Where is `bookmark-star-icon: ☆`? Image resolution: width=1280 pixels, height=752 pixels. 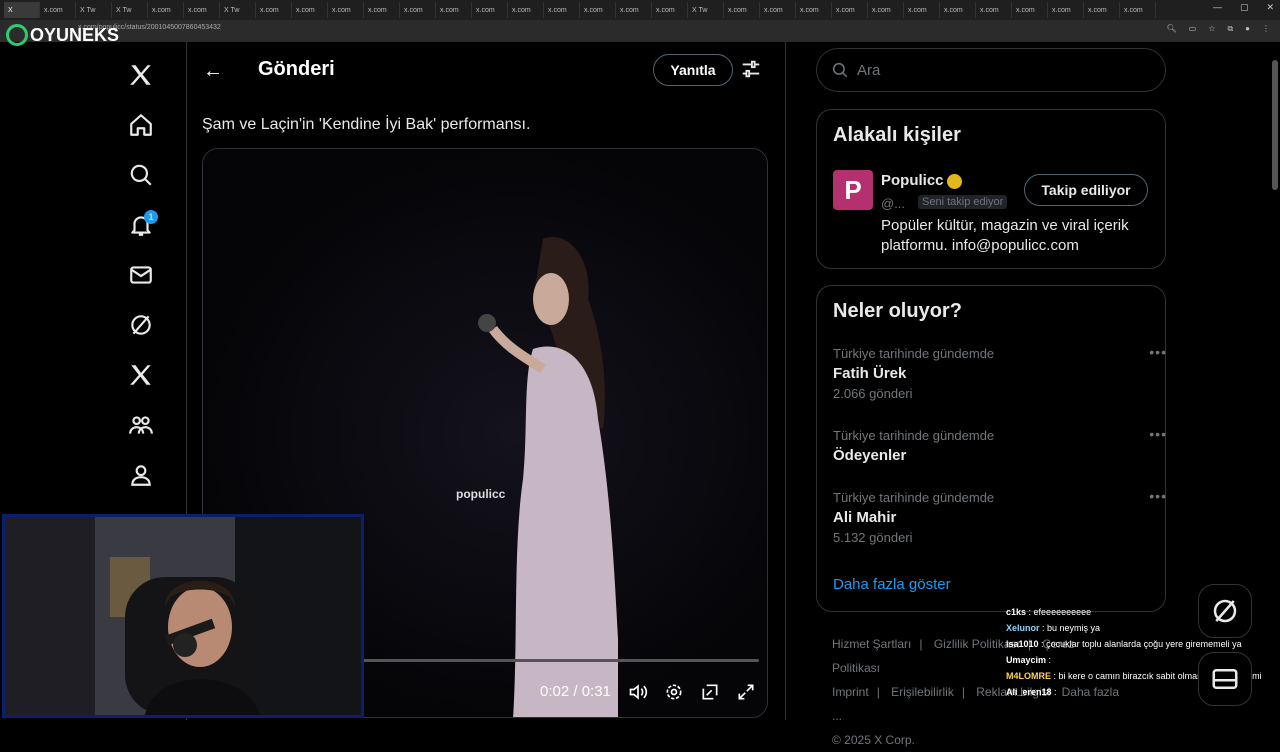
bookmark-star-icon: ☆ is located at coordinates (1211, 29).